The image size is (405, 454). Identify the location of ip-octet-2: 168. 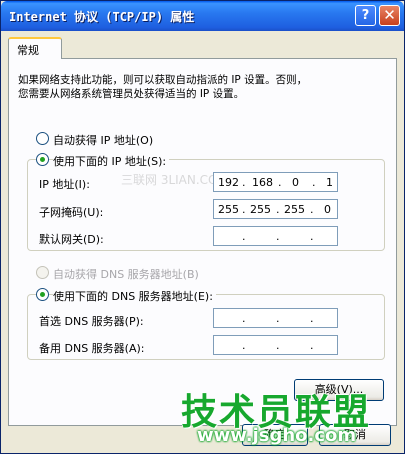
(262, 182).